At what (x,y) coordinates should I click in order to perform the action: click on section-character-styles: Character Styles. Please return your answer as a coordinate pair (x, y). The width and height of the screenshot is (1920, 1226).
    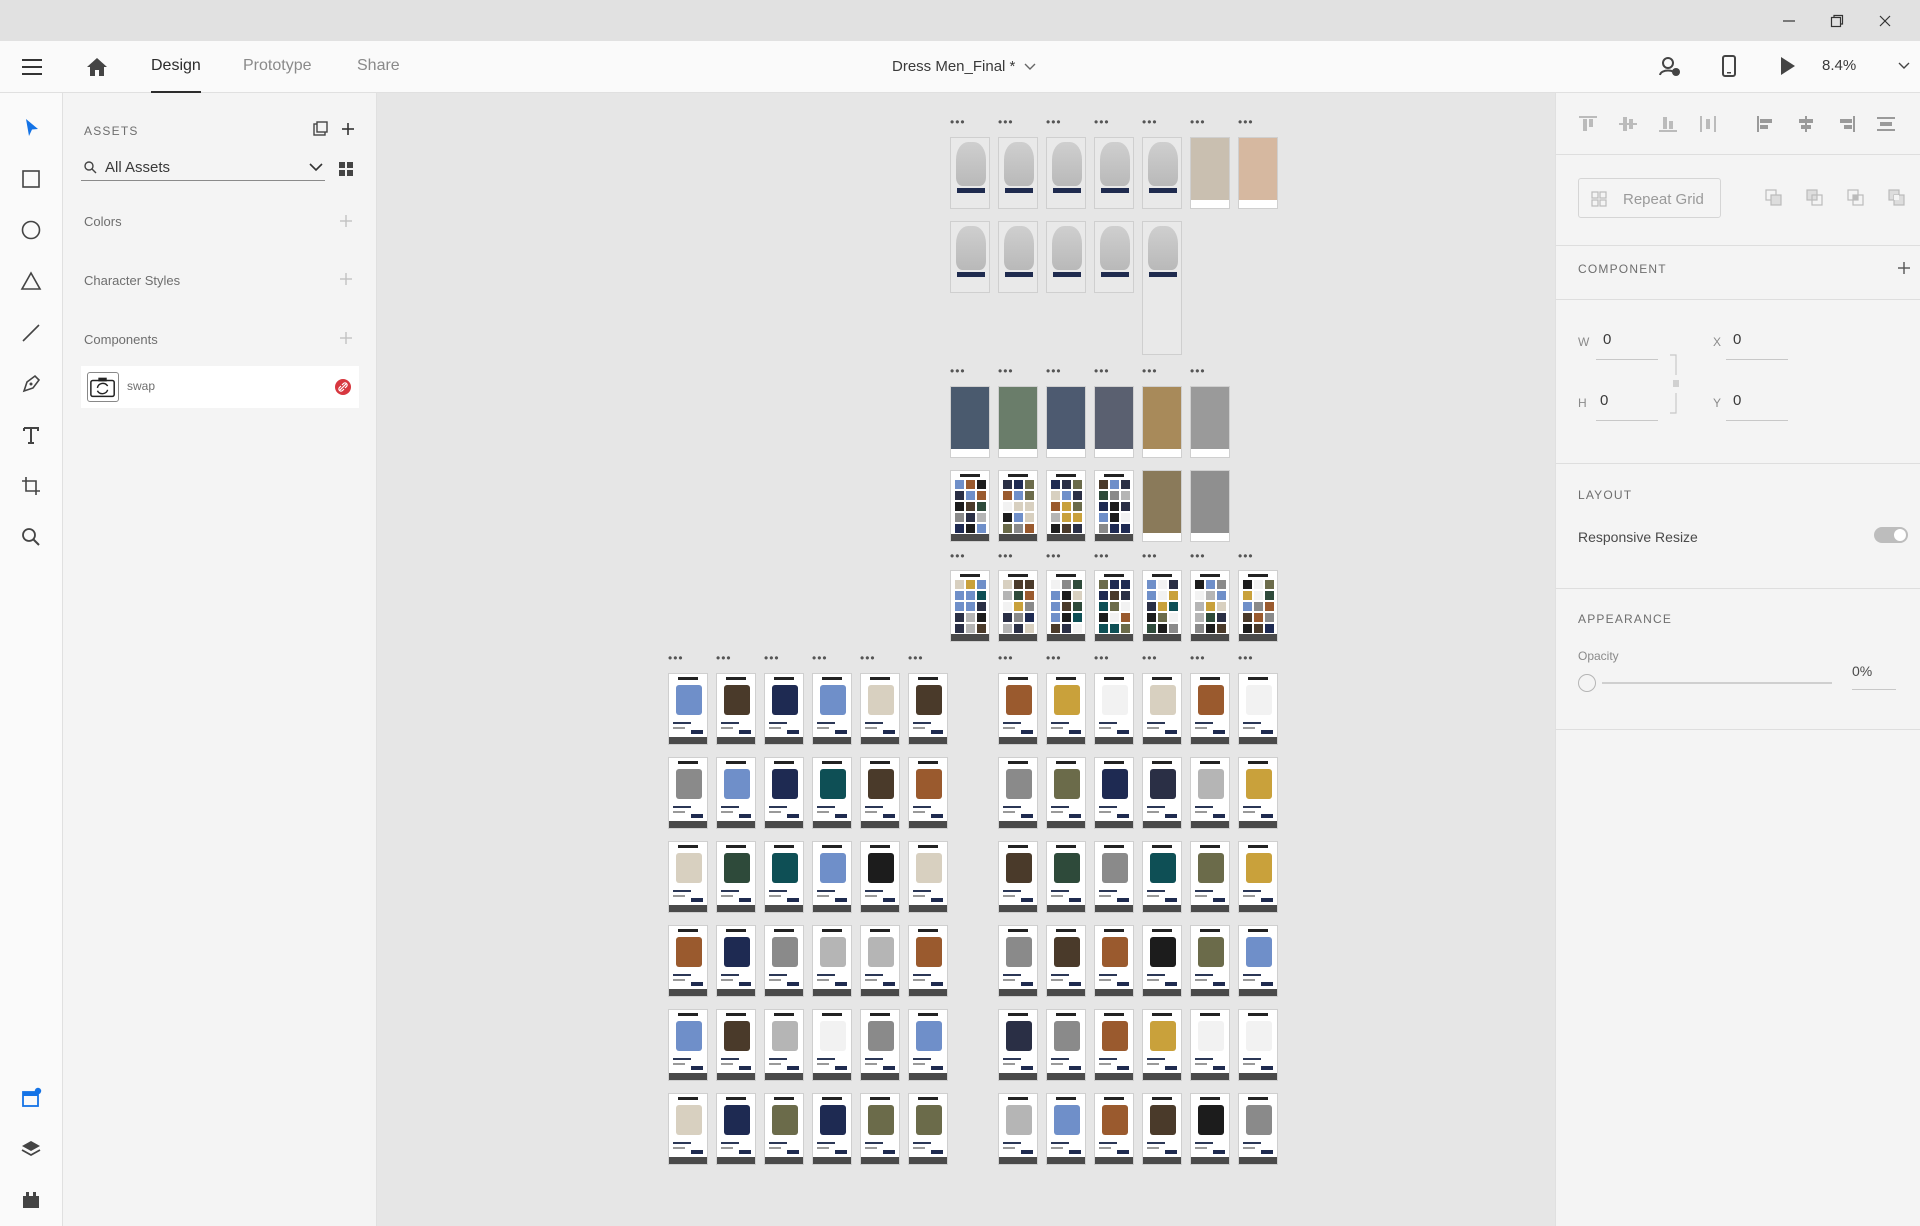
    Looking at the image, I should click on (132, 280).